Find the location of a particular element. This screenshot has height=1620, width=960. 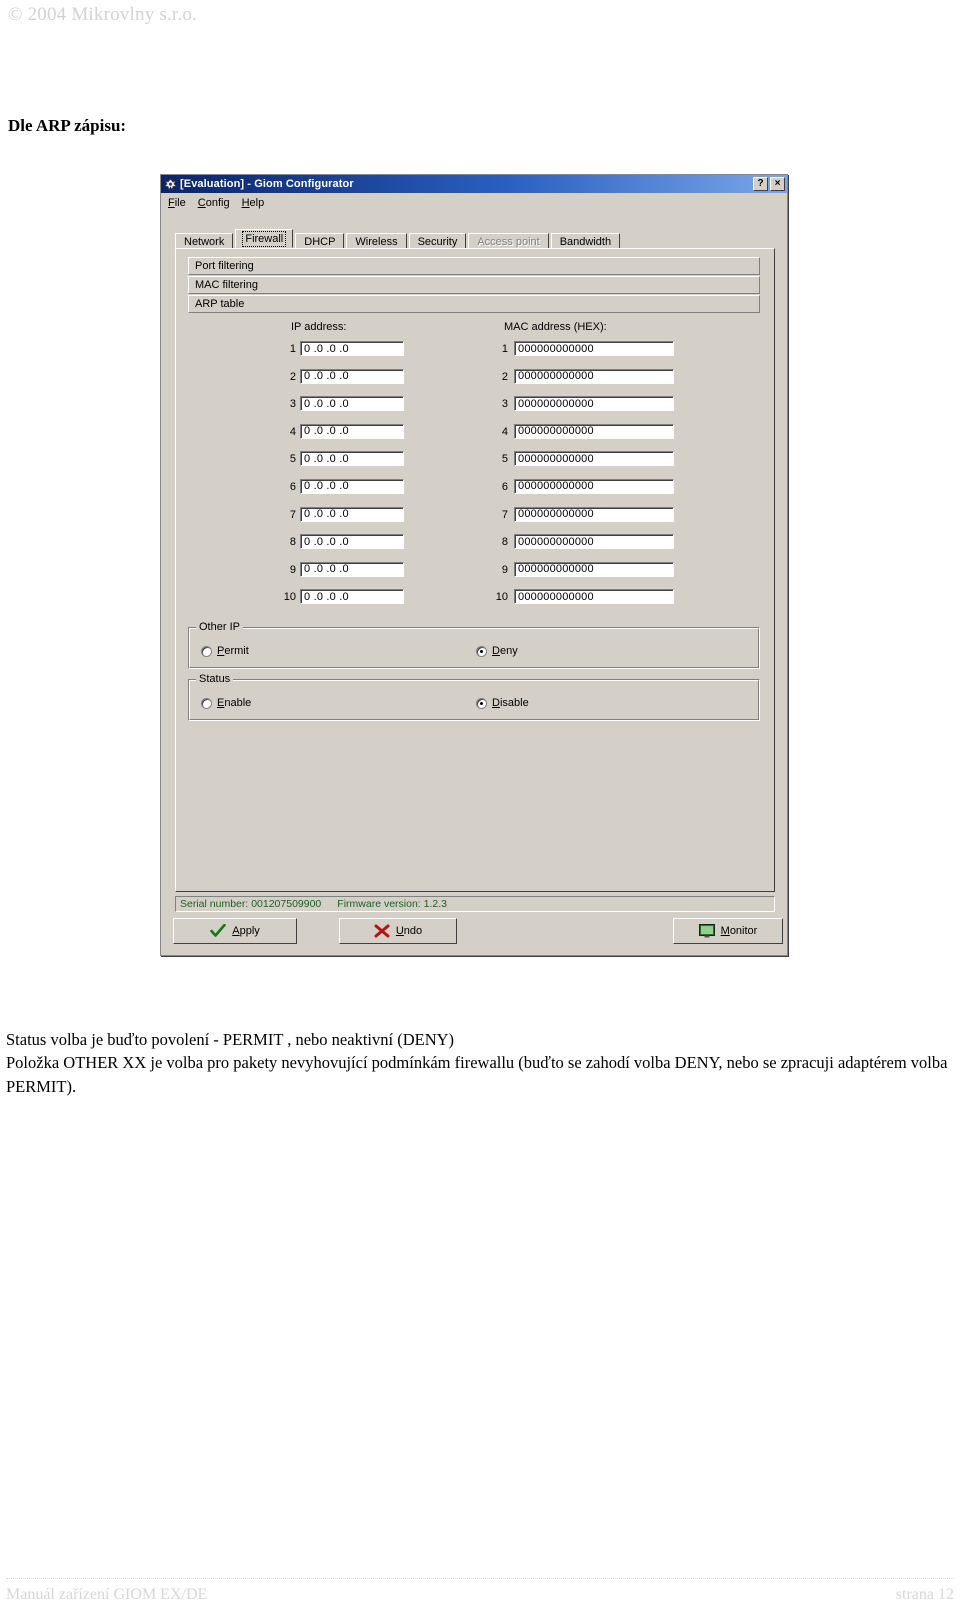

row-index-ip-9: 9 is located at coordinates (292, 569).